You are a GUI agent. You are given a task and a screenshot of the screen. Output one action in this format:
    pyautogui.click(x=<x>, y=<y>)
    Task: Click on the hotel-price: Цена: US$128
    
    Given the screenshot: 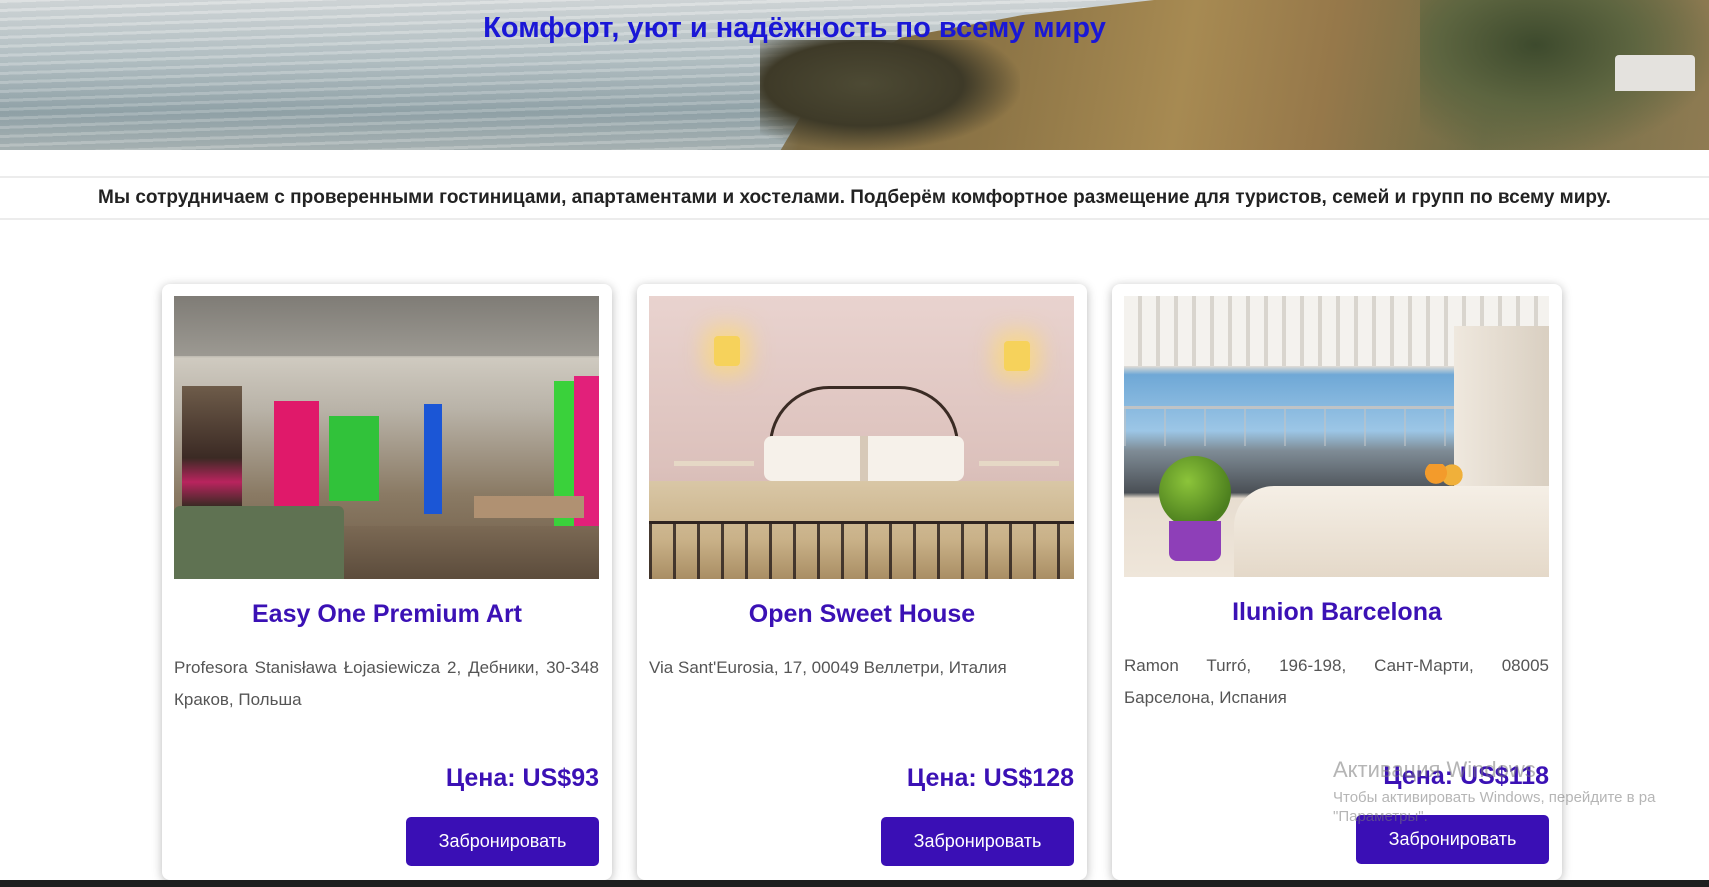 What is the action you would take?
    pyautogui.click(x=990, y=778)
    